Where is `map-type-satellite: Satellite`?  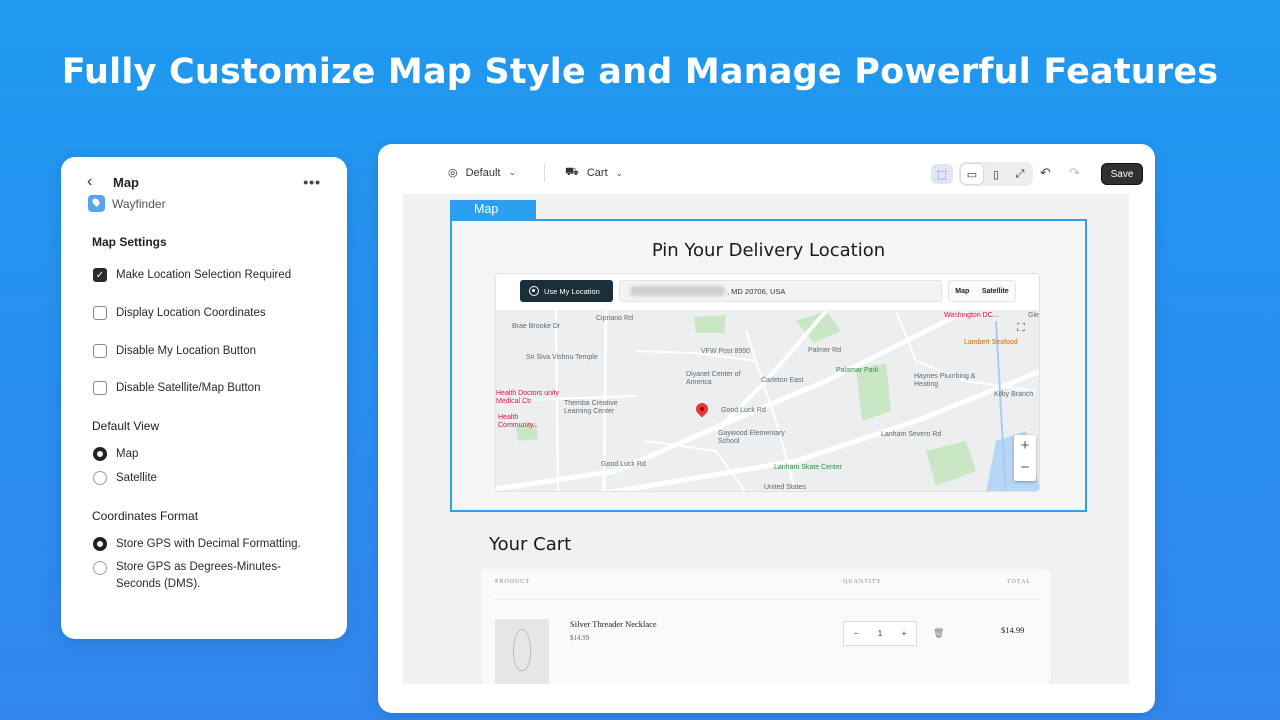 map-type-satellite: Satellite is located at coordinates (995, 291).